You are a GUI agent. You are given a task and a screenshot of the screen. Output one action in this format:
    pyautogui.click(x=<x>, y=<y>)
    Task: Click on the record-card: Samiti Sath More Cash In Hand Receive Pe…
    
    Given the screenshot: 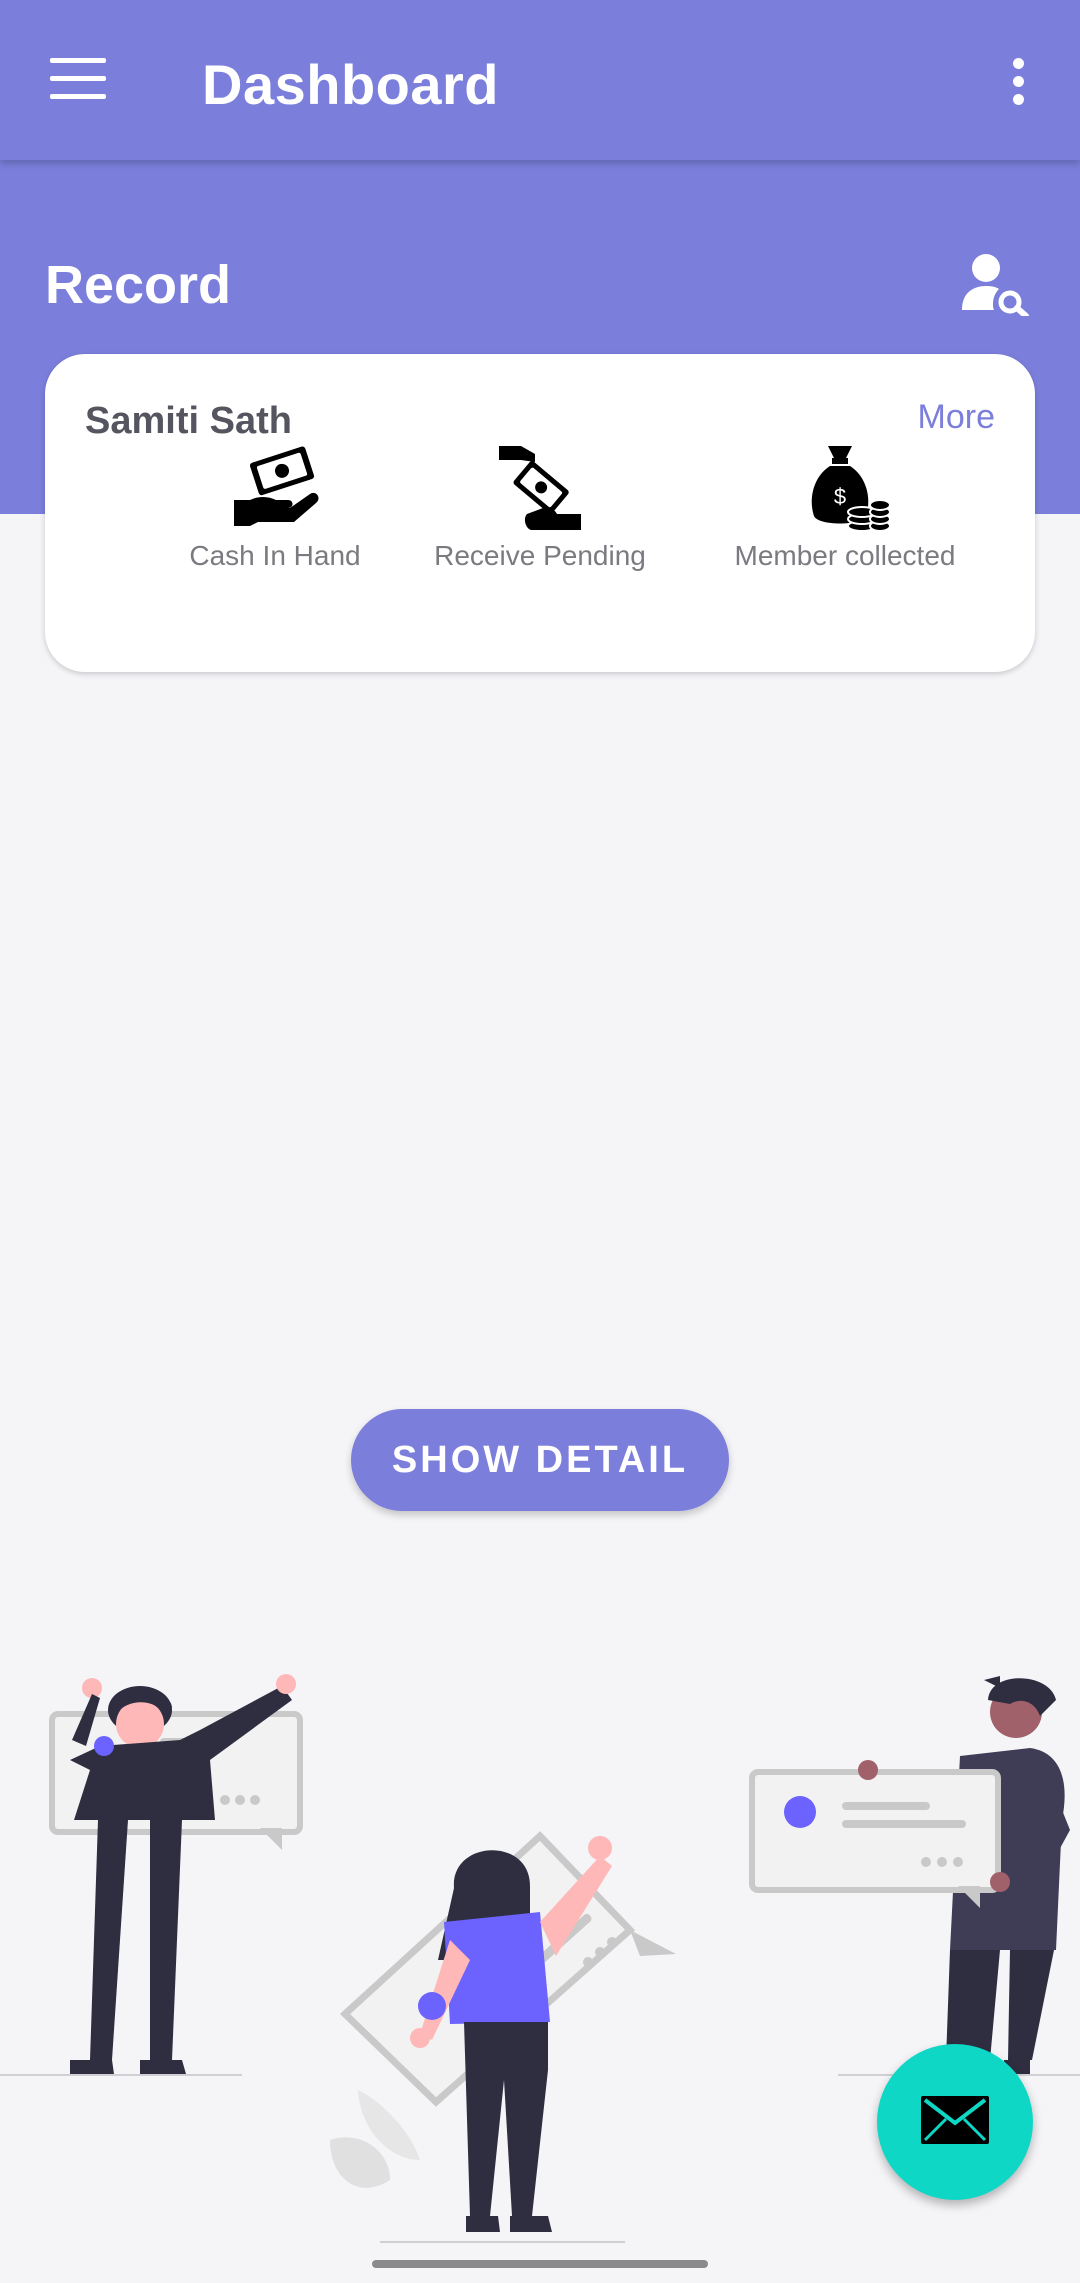 What is the action you would take?
    pyautogui.click(x=540, y=513)
    